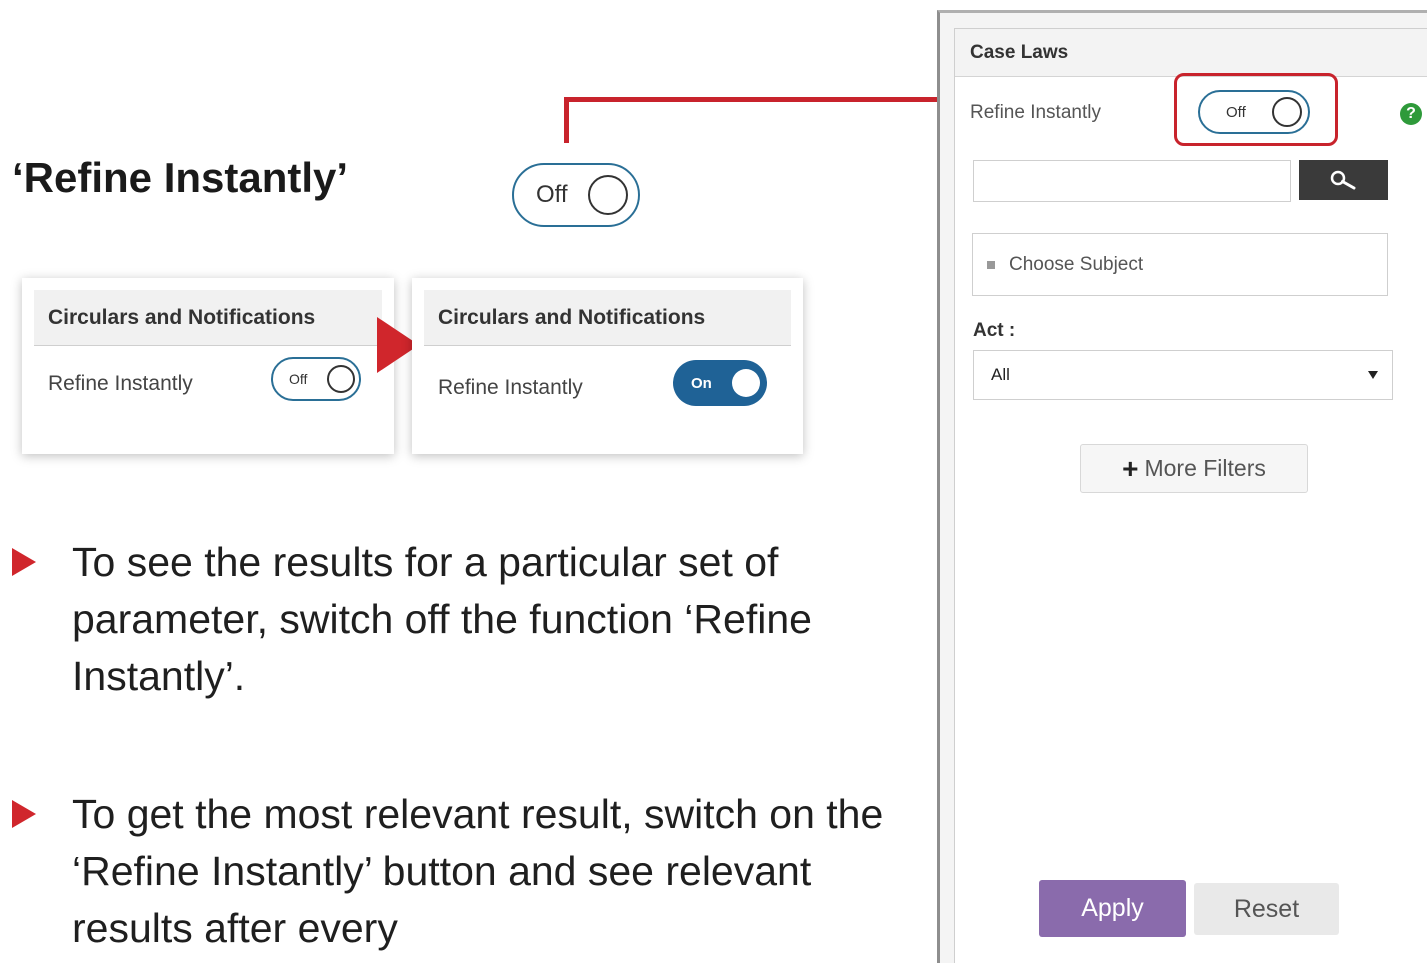 The image size is (1427, 963). What do you see at coordinates (1266, 909) in the screenshot?
I see `reset-button: Reset` at bounding box center [1266, 909].